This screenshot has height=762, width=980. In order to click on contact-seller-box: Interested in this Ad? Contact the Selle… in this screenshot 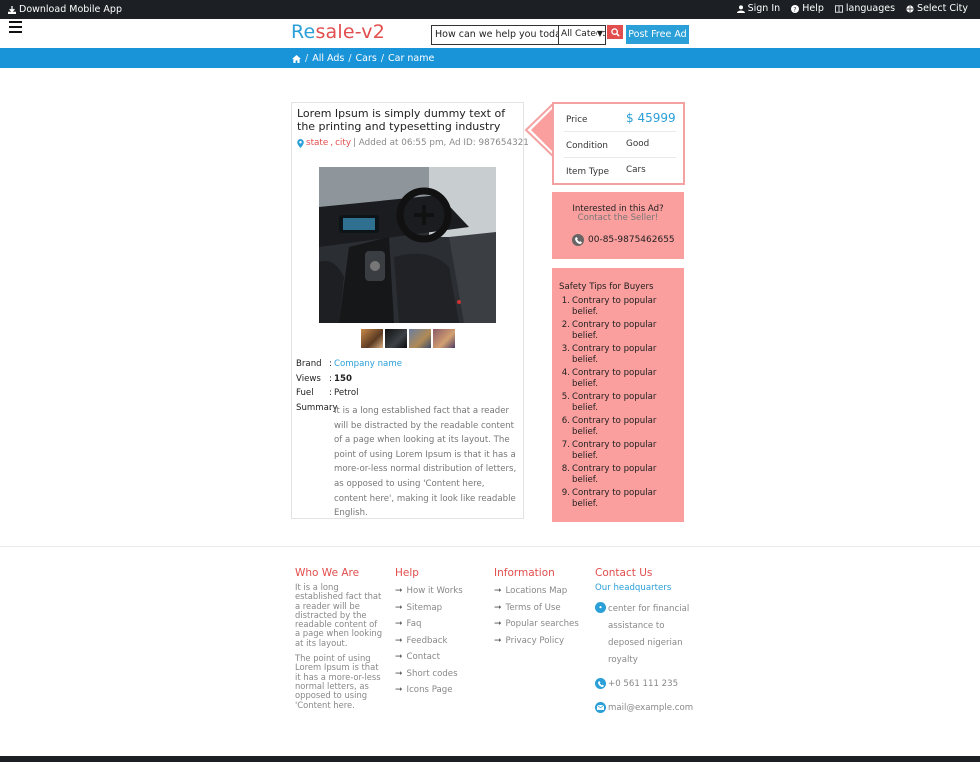, I will do `click(618, 225)`.